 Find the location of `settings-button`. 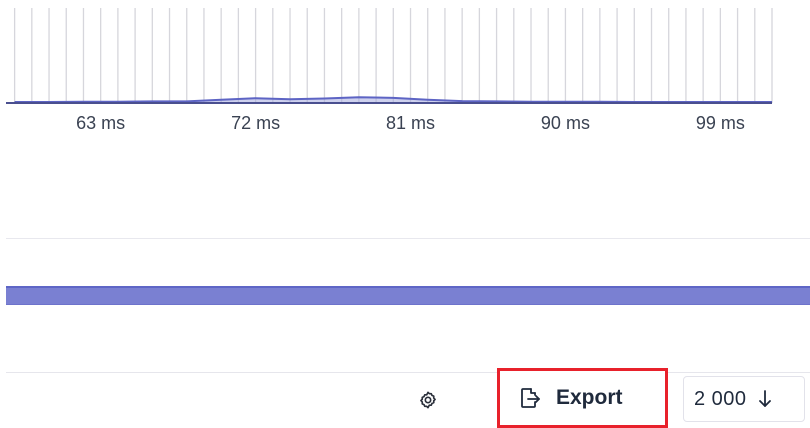

settings-button is located at coordinates (428, 400).